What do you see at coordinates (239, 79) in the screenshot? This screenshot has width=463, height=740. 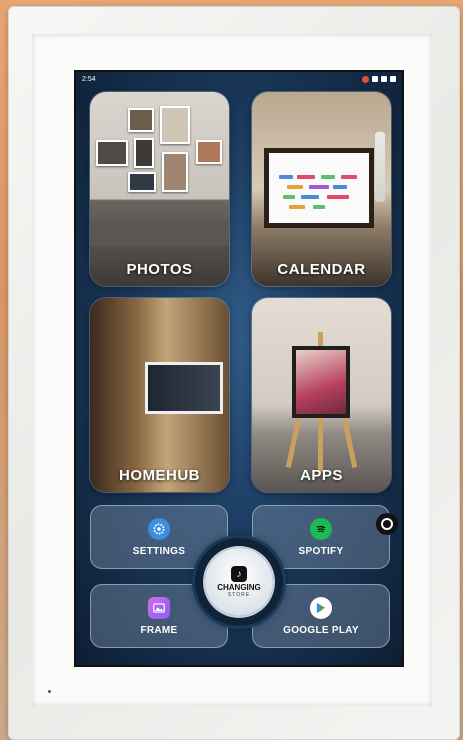 I see `status-bar: 2:54` at bounding box center [239, 79].